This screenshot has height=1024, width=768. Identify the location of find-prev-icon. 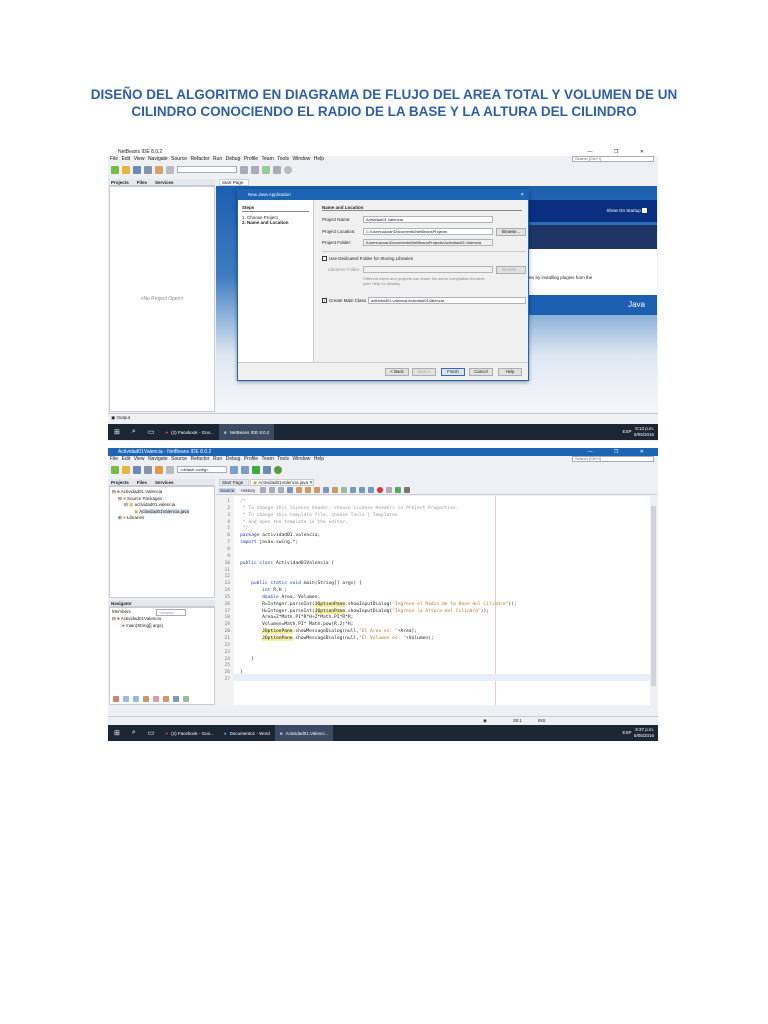
(299, 490).